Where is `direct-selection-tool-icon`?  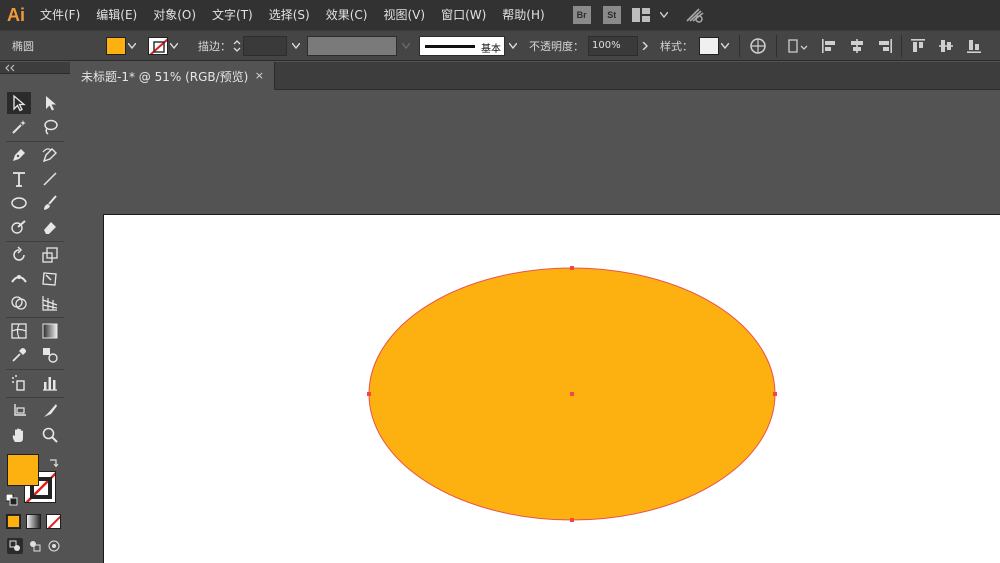 direct-selection-tool-icon is located at coordinates (50, 103).